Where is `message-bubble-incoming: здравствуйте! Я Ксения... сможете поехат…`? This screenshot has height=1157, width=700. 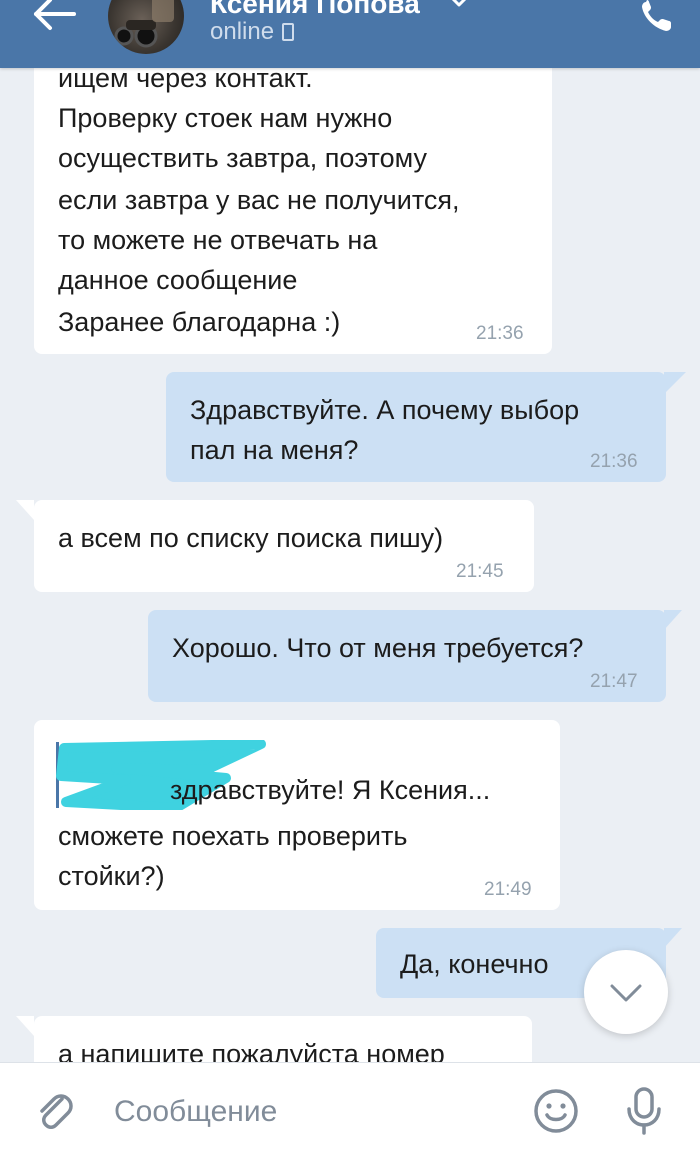
message-bubble-incoming: здравствуйте! Я Ксения... сможете поехат… is located at coordinates (297, 815).